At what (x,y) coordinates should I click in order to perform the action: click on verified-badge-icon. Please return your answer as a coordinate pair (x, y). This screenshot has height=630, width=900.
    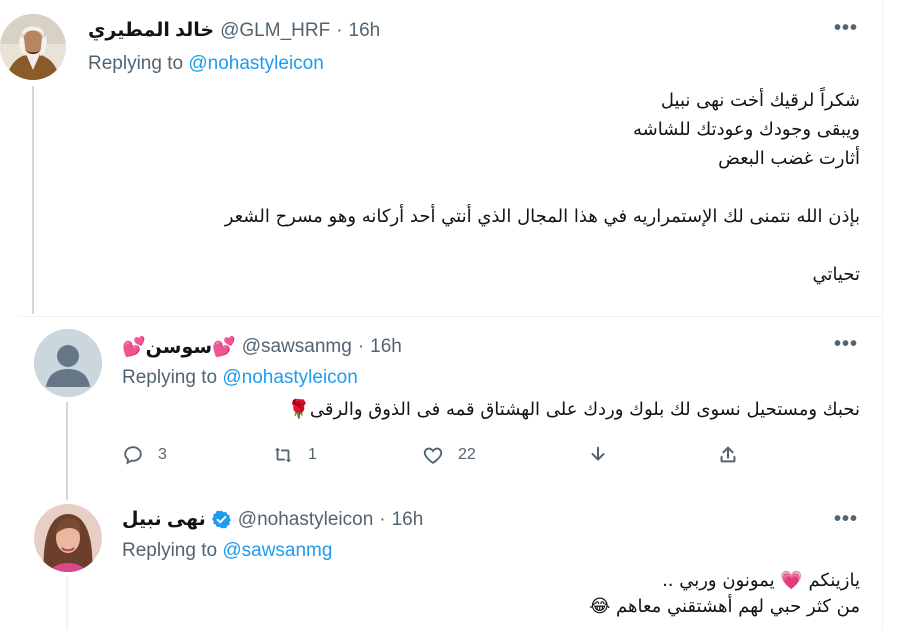
    Looking at the image, I should click on (221, 519).